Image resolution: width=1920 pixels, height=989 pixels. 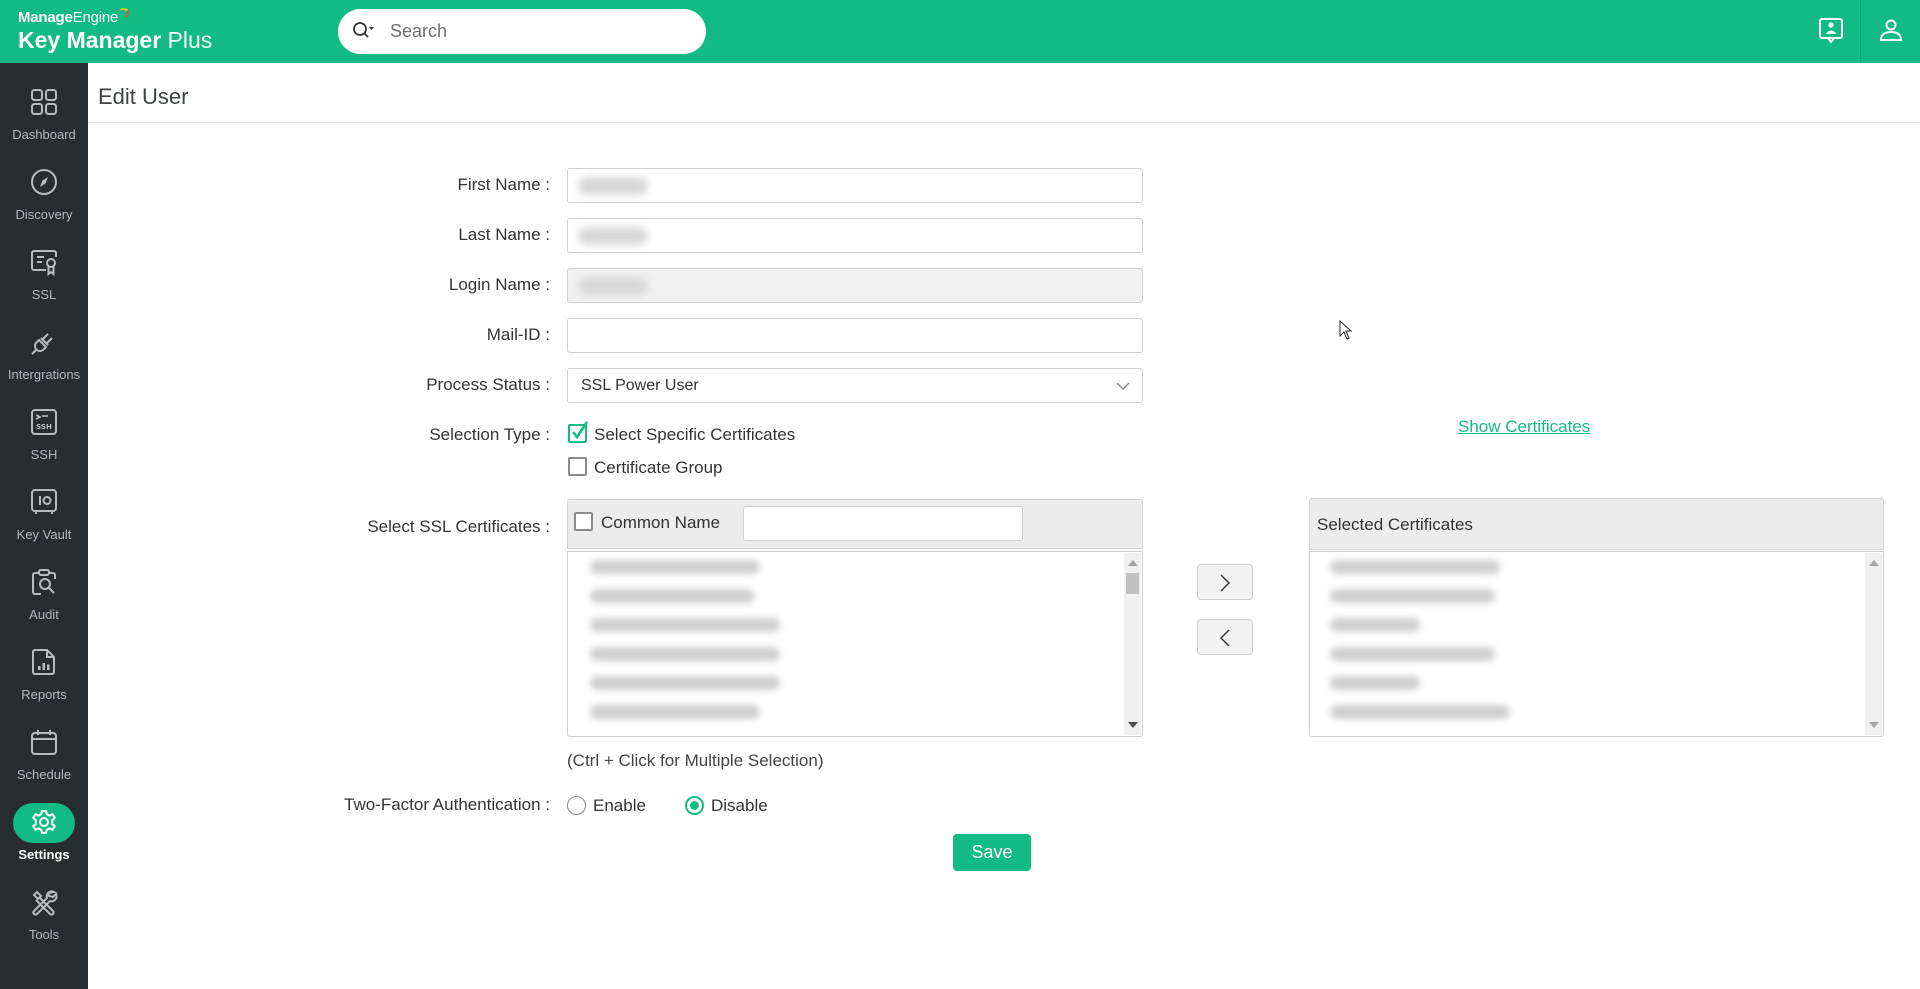 I want to click on sidebar-item-label: Key Vault, so click(x=44, y=534).